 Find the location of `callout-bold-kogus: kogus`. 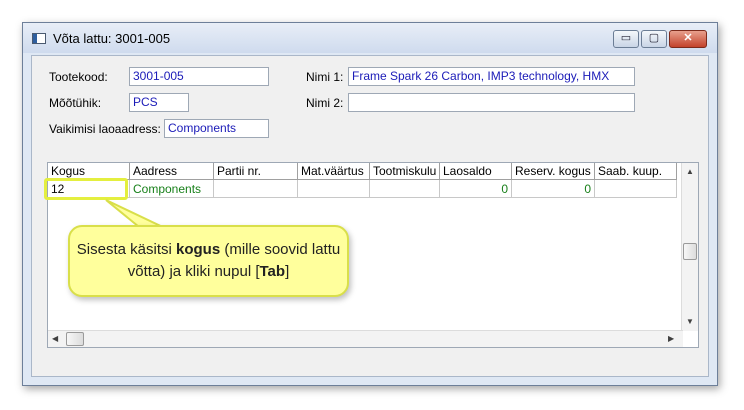

callout-bold-kogus: kogus is located at coordinates (198, 249).